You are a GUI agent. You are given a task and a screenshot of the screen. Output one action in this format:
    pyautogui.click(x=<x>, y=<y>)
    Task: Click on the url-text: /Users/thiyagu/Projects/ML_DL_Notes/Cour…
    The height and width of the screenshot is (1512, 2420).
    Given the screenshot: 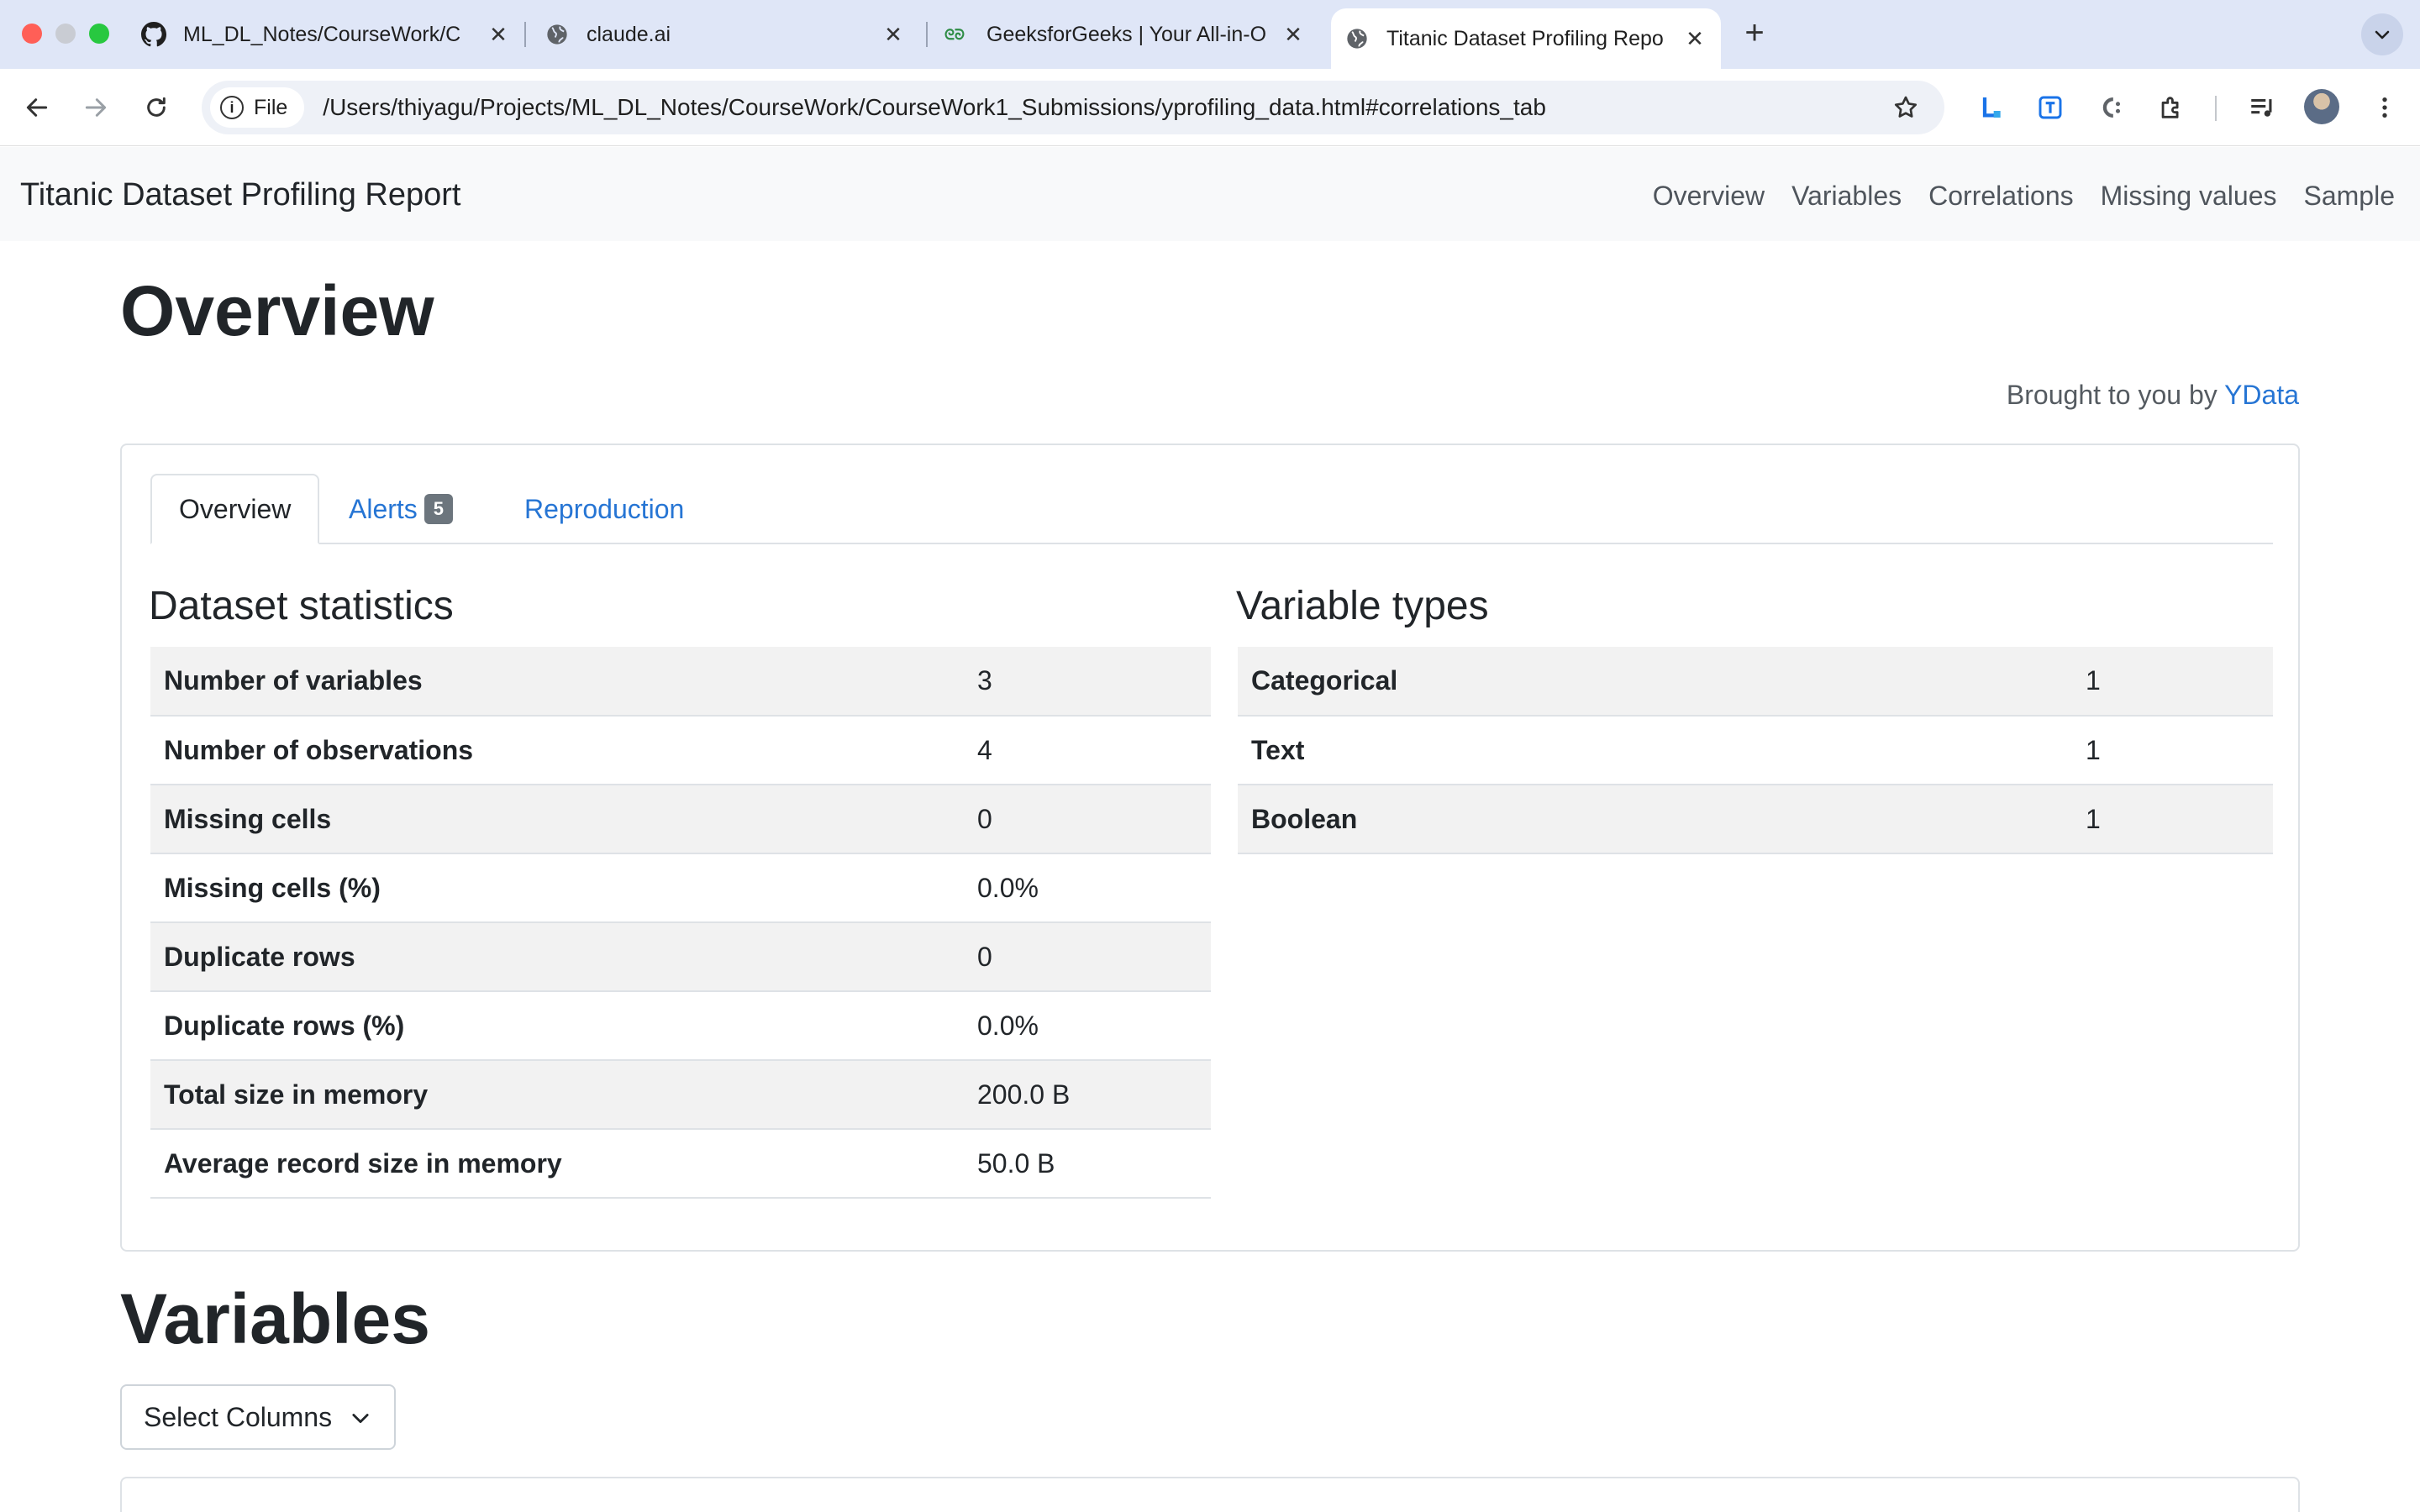 What is the action you would take?
    pyautogui.click(x=934, y=107)
    